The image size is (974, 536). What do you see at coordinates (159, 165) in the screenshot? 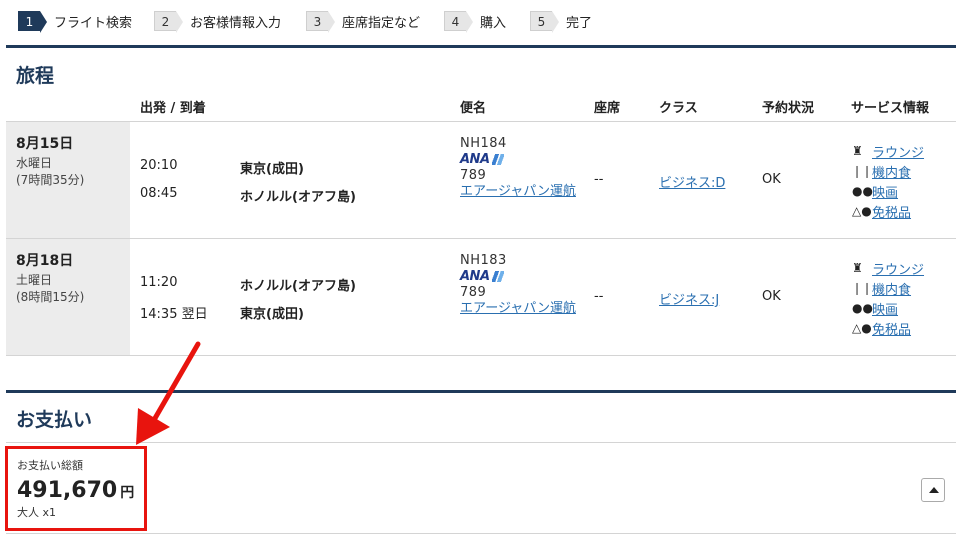
I see `departure-time: 20:10` at bounding box center [159, 165].